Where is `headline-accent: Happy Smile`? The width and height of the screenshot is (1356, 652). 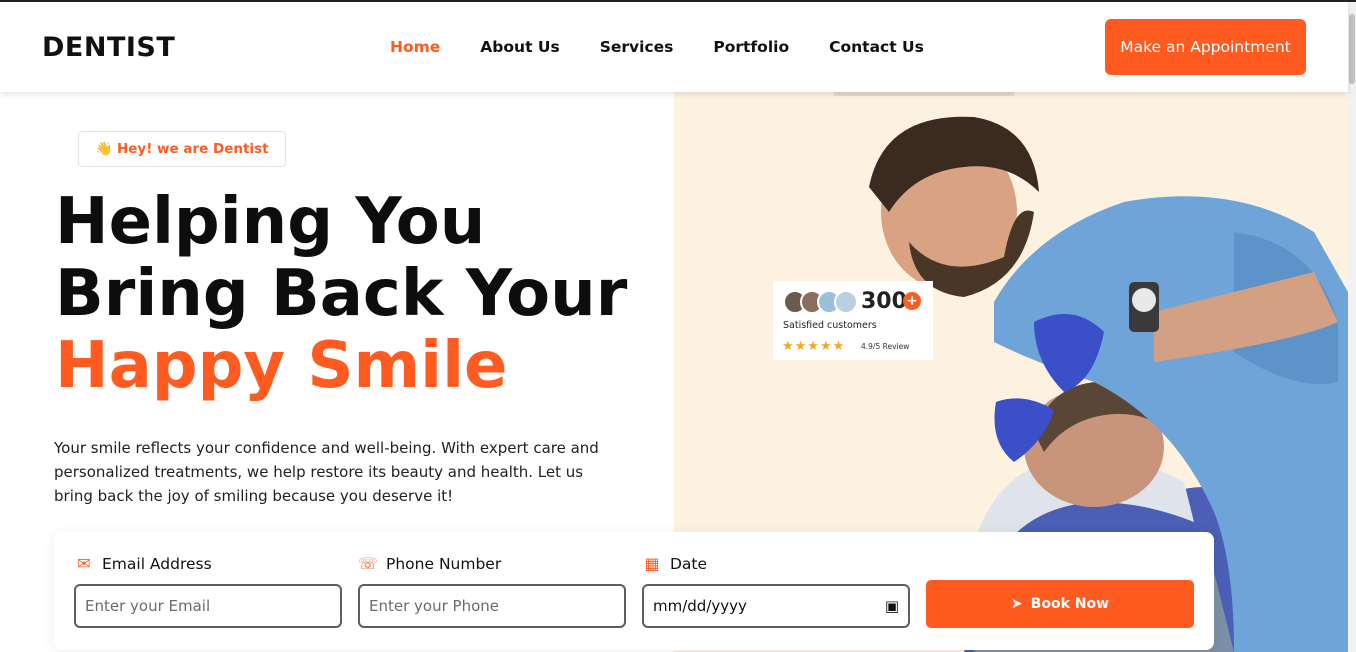
headline-accent: Happy Smile is located at coordinates (281, 366).